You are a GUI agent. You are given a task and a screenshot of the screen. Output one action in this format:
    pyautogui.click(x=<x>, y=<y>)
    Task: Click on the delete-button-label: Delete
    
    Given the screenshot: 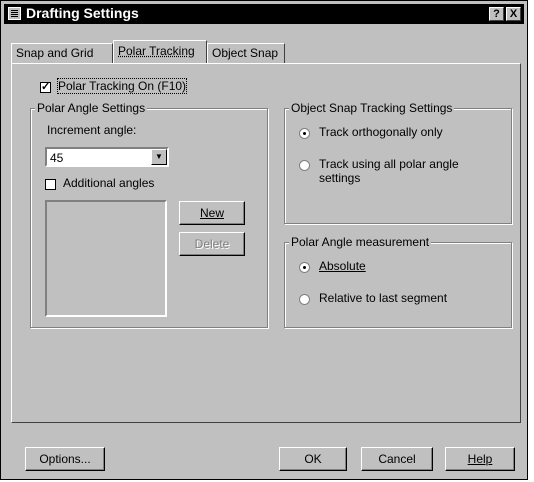 What is the action you would take?
    pyautogui.click(x=212, y=244)
    